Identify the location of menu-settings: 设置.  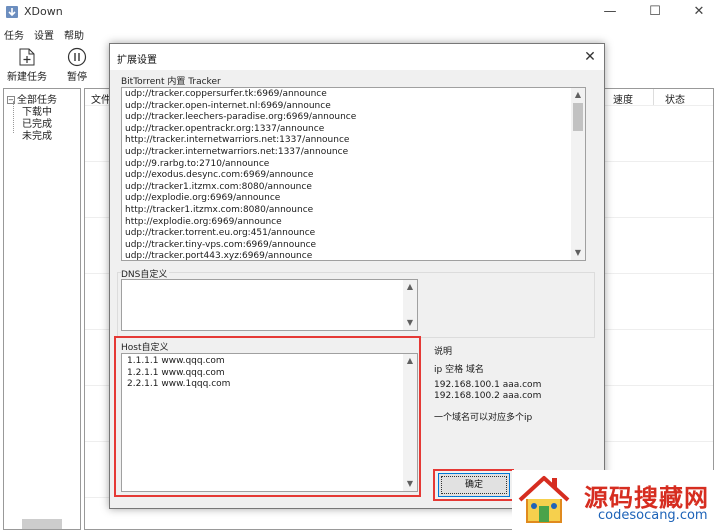
(44, 34).